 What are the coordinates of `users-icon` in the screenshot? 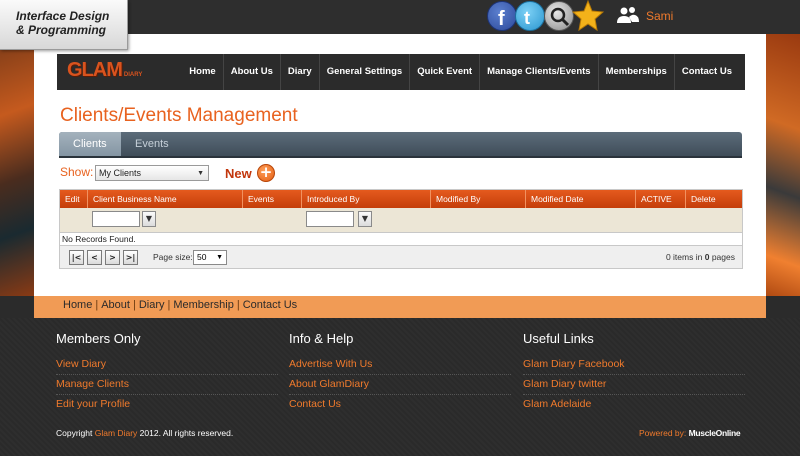 It's located at (628, 15).